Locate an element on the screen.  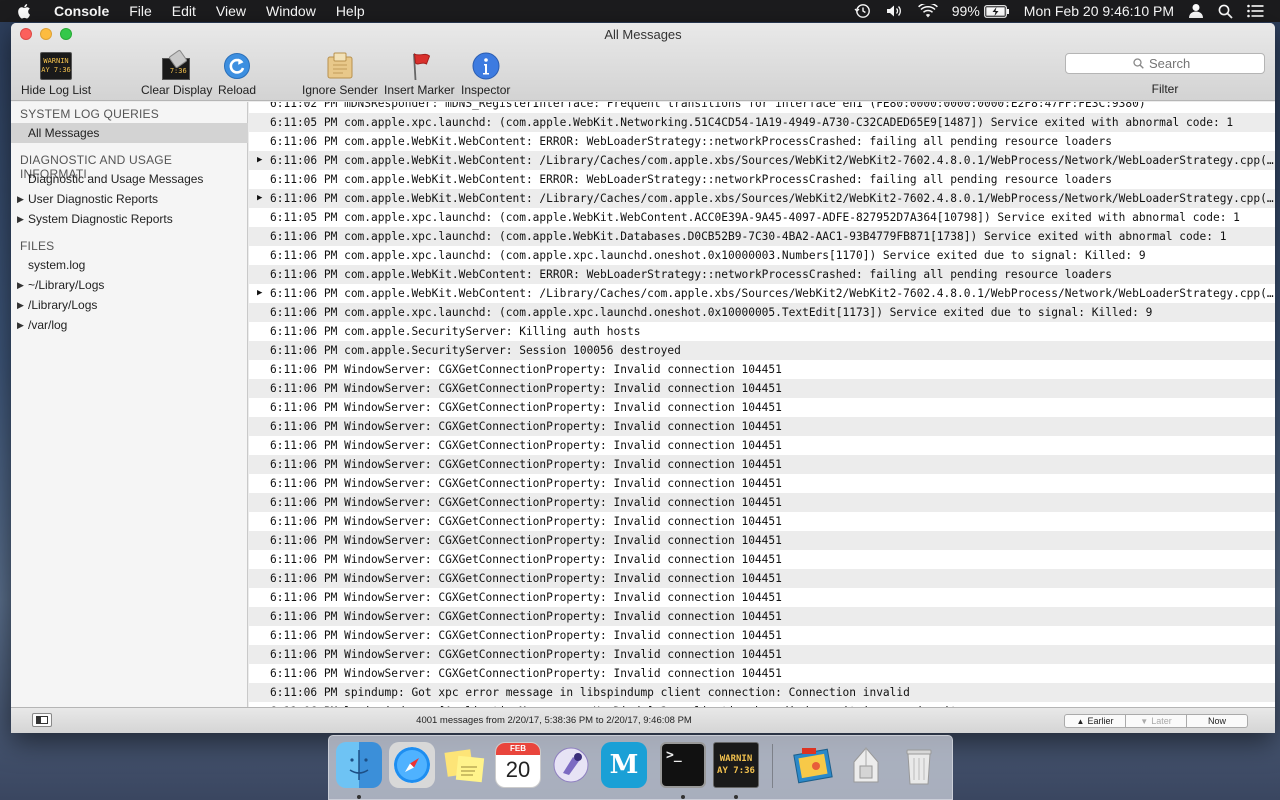
later-button: ▼ Later is located at coordinates (1156, 721).